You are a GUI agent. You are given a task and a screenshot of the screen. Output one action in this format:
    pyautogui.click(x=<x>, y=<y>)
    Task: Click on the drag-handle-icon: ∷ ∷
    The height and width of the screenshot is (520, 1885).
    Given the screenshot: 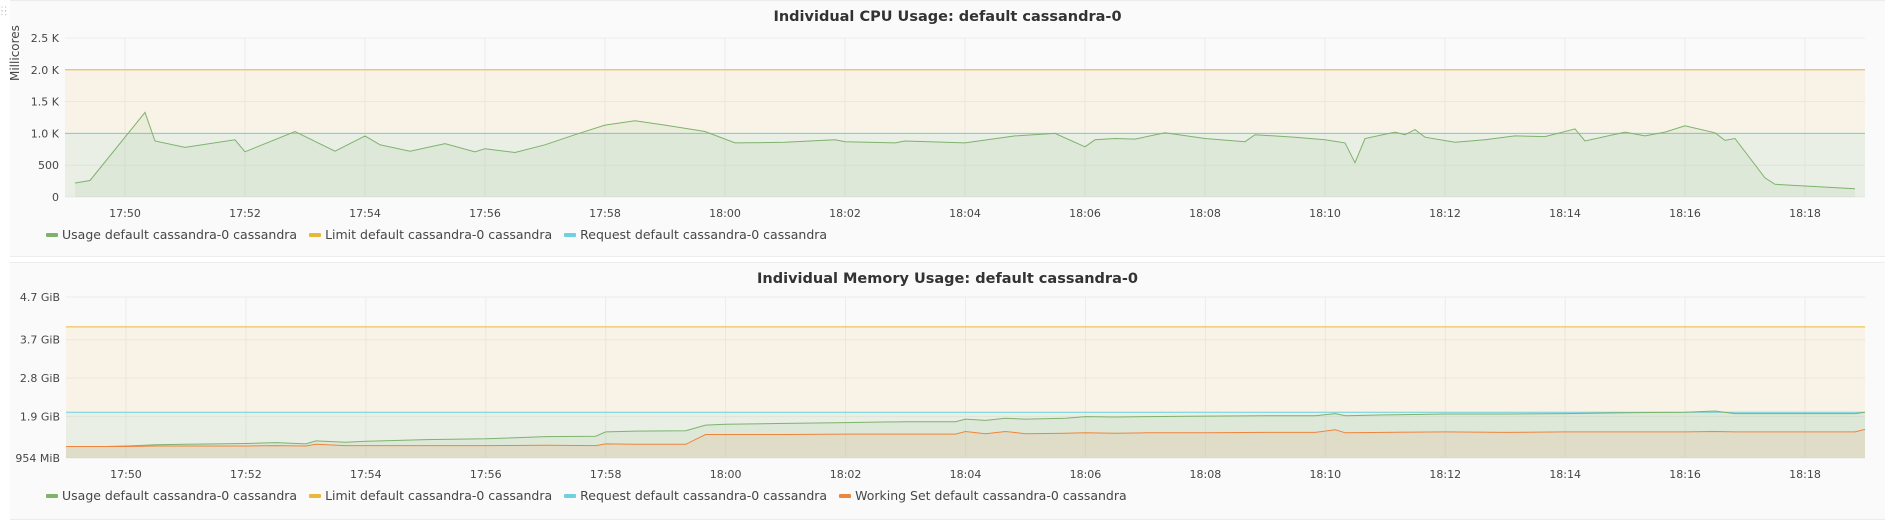 What is the action you would take?
    pyautogui.click(x=5, y=15)
    